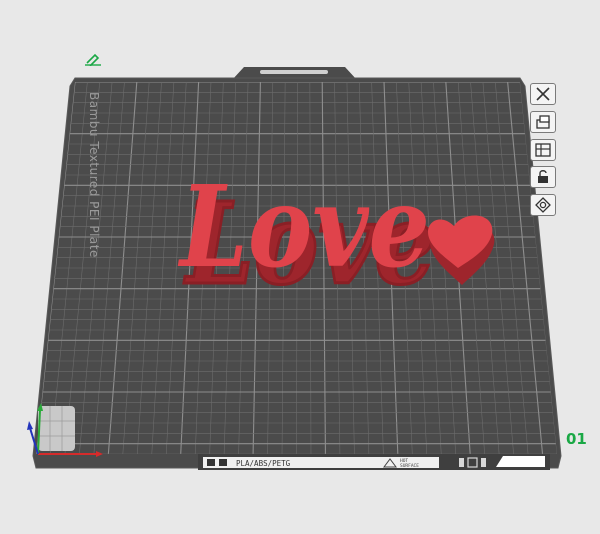 This screenshot has height=534, width=600. What do you see at coordinates (211, 462) in the screenshot?
I see `filament-icon-a` at bounding box center [211, 462].